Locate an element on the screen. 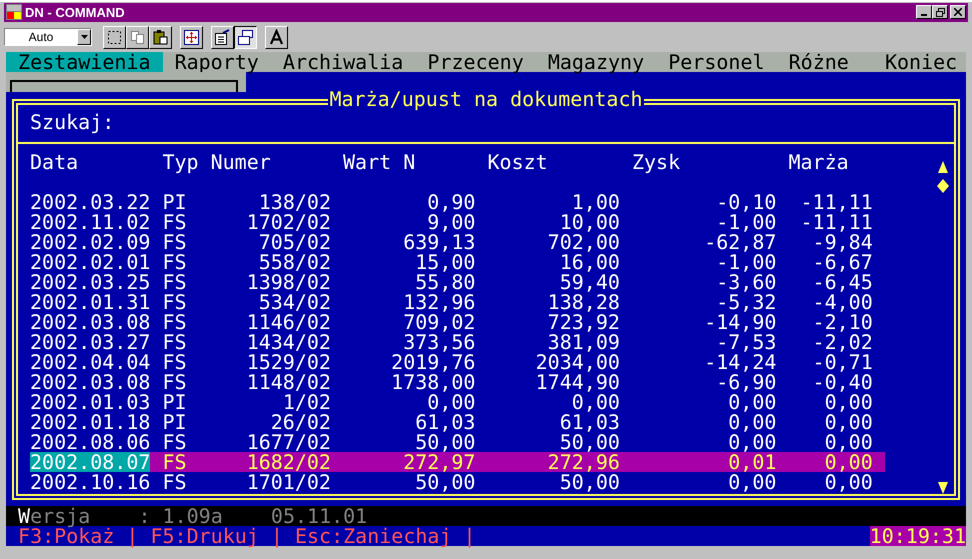  menu-item: Archiwalia is located at coordinates (343, 62).